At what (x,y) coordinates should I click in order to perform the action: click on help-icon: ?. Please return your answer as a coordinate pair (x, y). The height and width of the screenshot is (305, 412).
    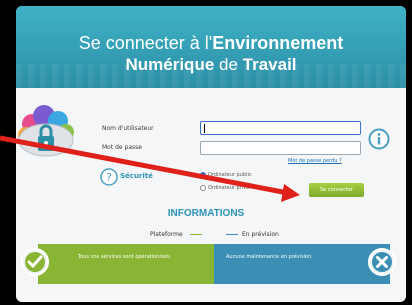
    Looking at the image, I should click on (109, 177).